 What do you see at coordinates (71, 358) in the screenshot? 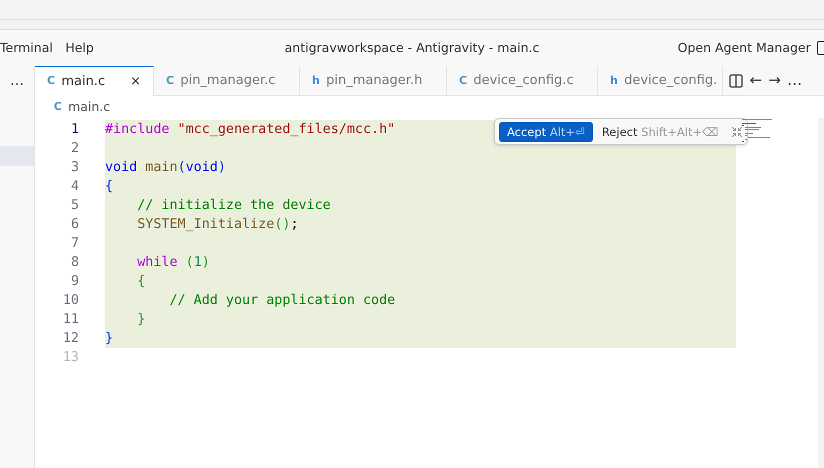
I see `line-number: 13` at bounding box center [71, 358].